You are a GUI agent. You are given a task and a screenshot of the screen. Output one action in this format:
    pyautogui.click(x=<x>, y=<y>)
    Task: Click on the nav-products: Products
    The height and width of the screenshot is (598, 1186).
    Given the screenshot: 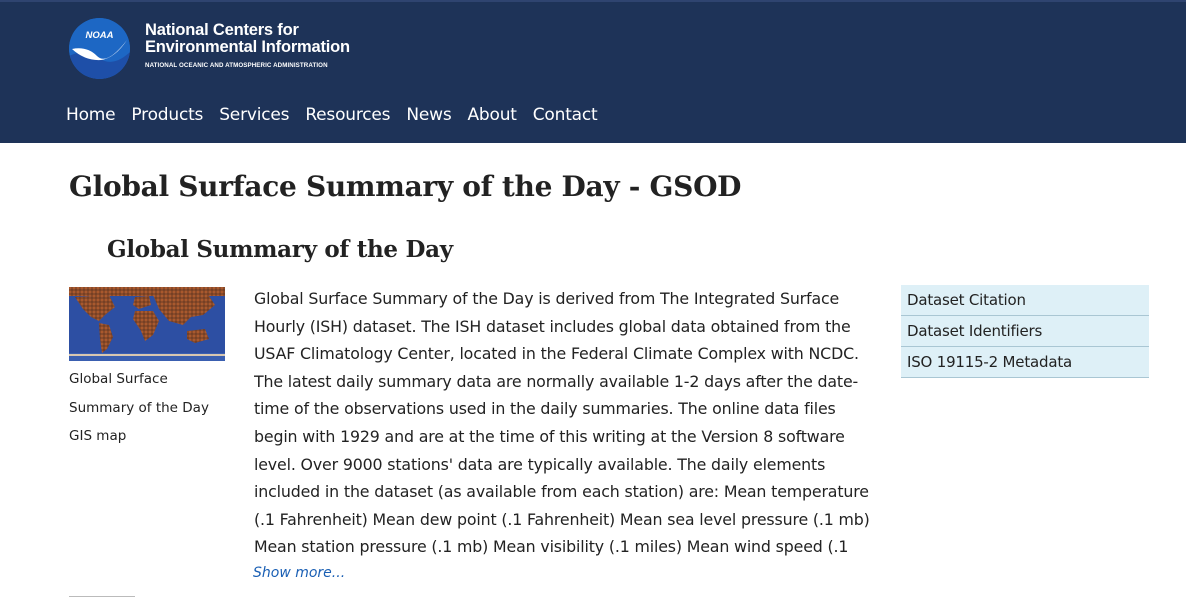 What is the action you would take?
    pyautogui.click(x=167, y=115)
    